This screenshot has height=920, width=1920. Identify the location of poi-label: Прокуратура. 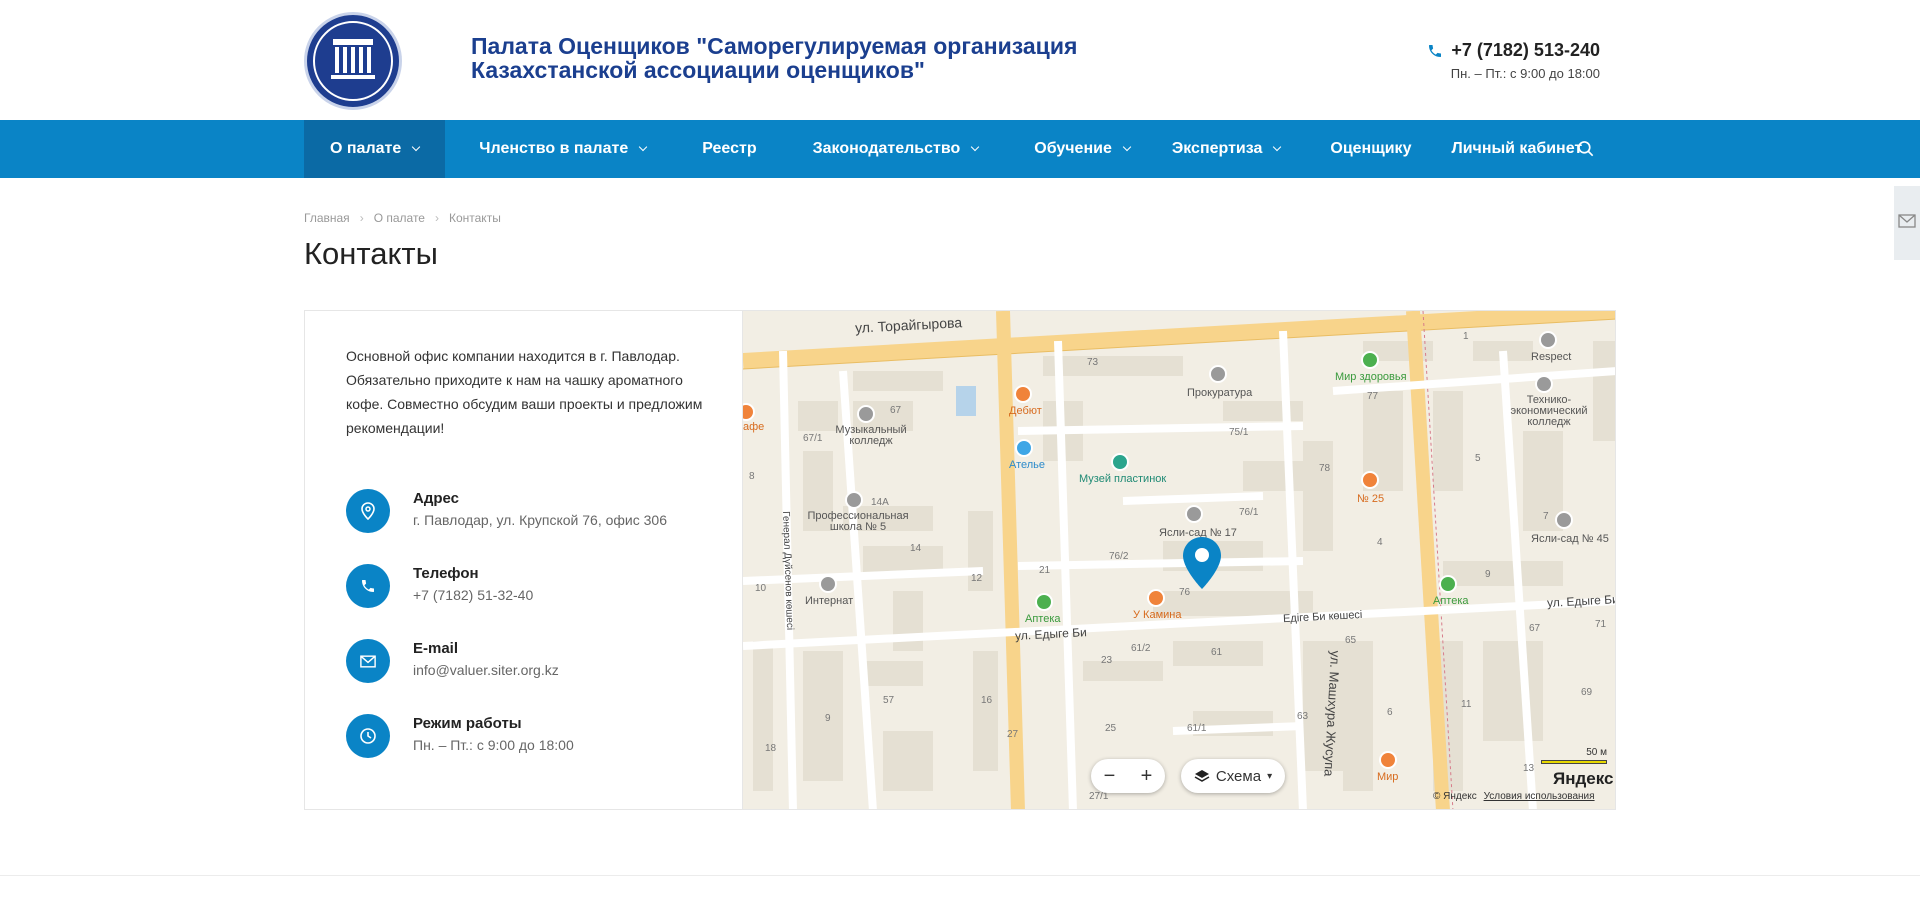
(1220, 393).